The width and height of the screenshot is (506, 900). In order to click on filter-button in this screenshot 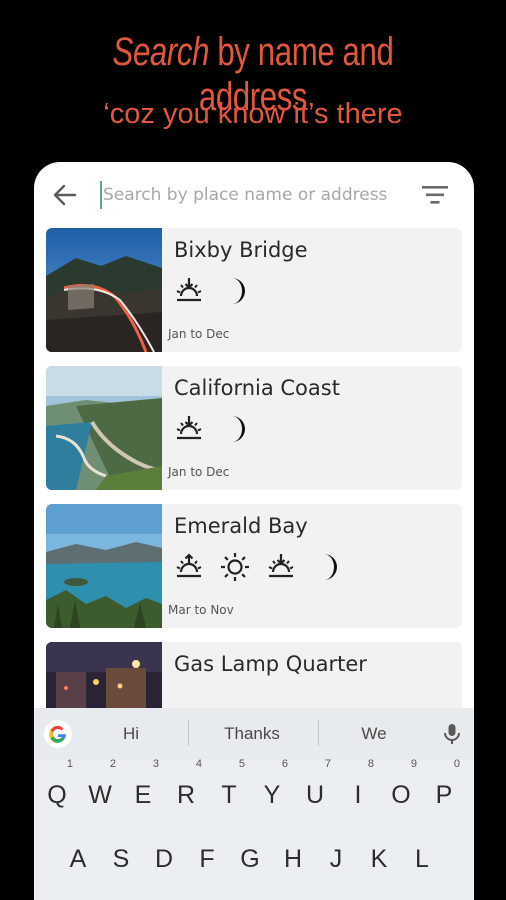, I will do `click(435, 195)`.